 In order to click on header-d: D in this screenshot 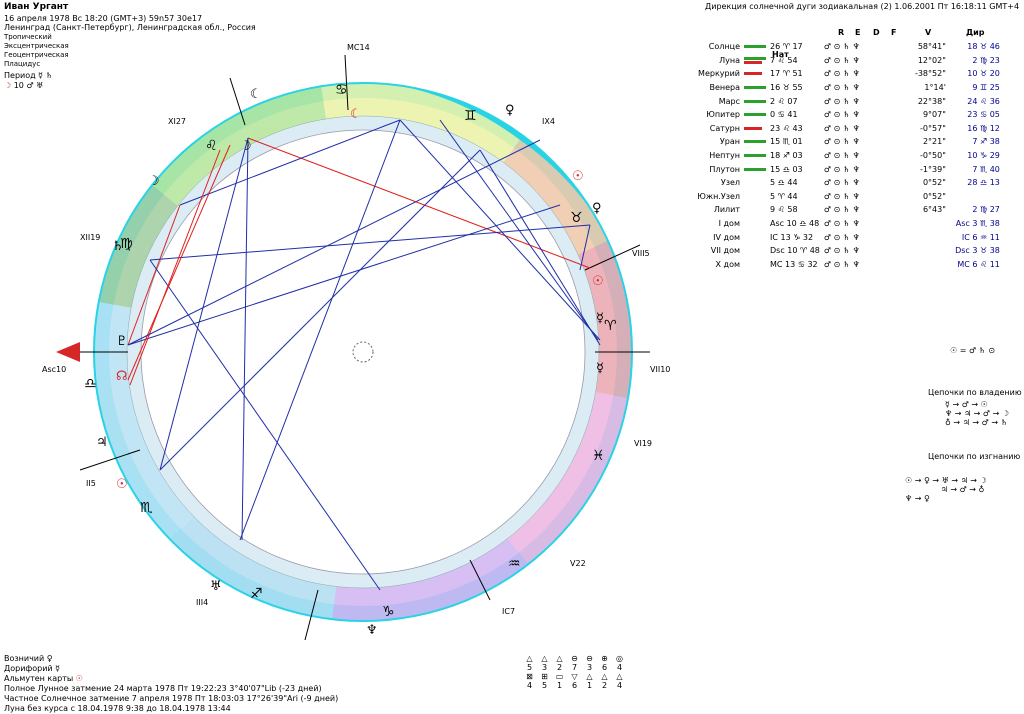, I will do `click(876, 32)`.